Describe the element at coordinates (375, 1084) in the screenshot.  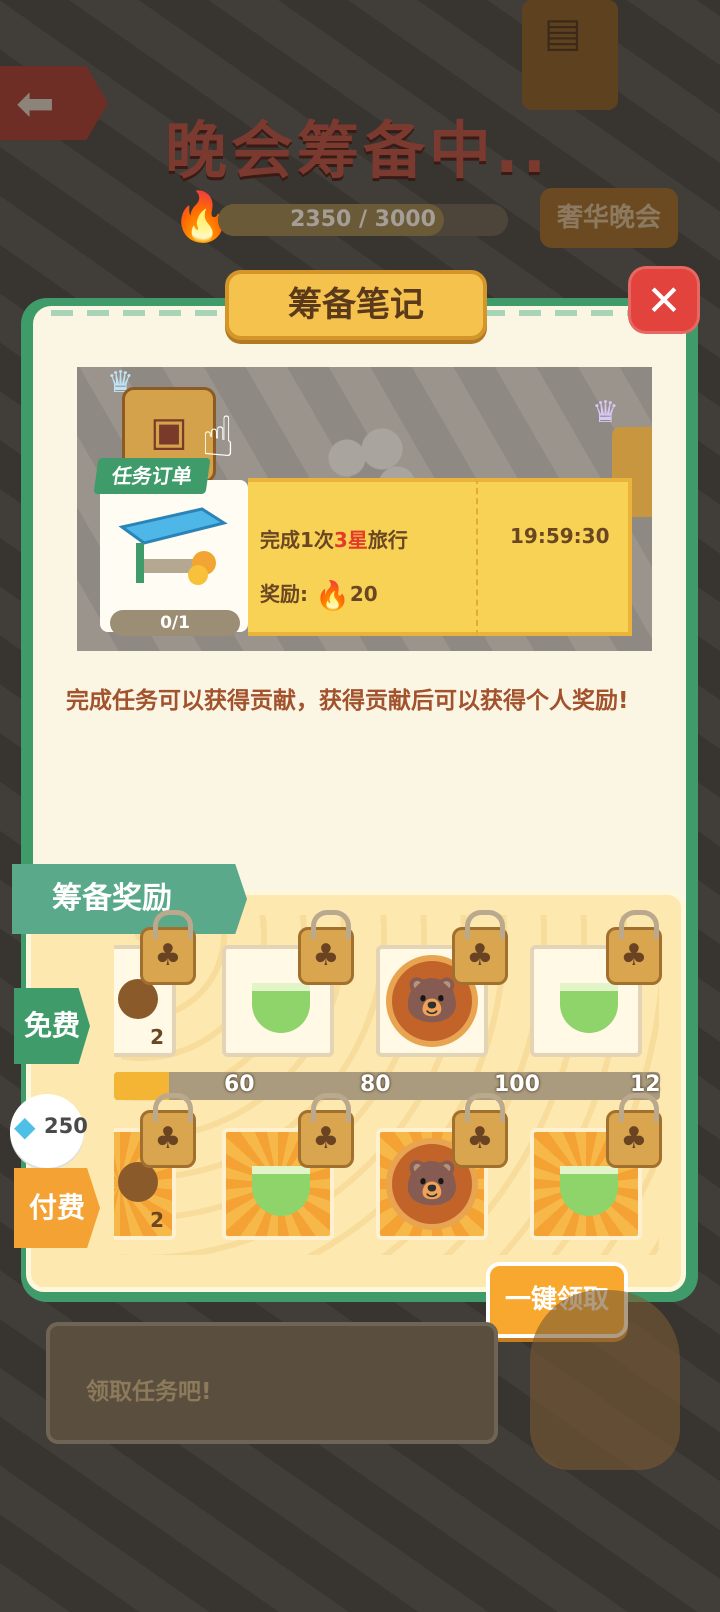
I see `progress-tick-label: 80` at that location.